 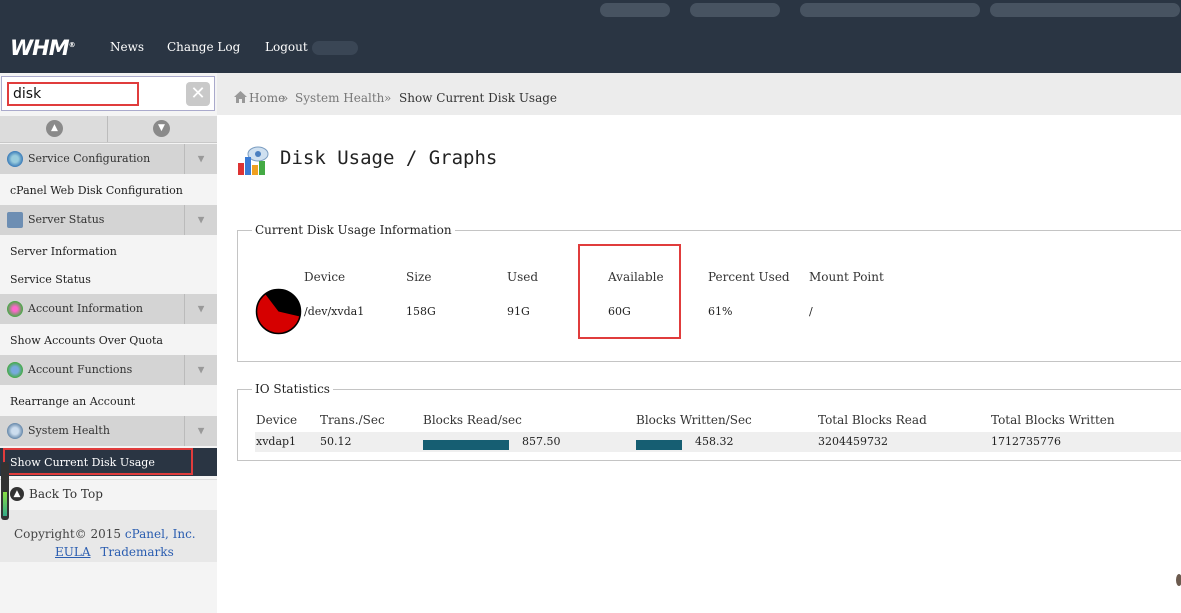 What do you see at coordinates (203, 47) in the screenshot?
I see `nav-change-log: Change Log` at bounding box center [203, 47].